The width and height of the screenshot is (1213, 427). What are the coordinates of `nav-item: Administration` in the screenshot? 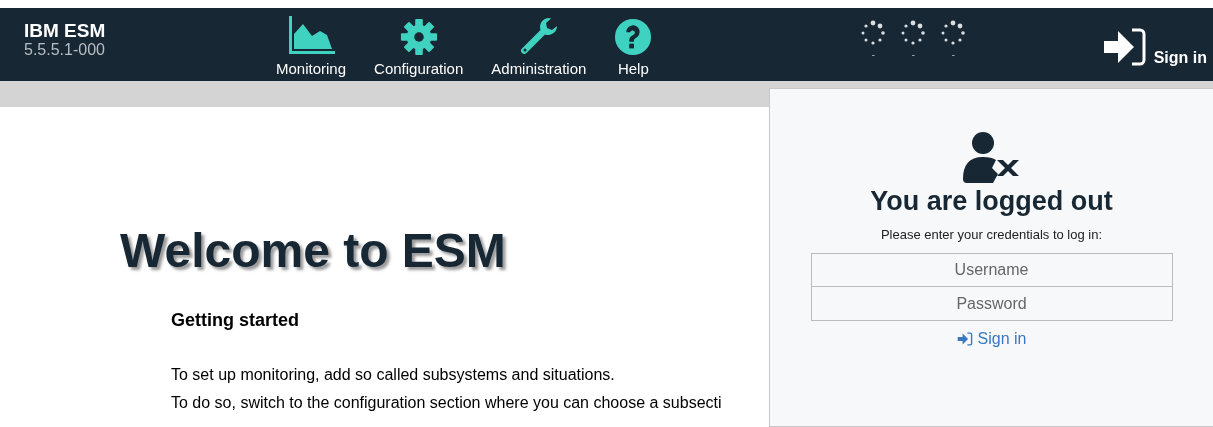 It's located at (539, 48).